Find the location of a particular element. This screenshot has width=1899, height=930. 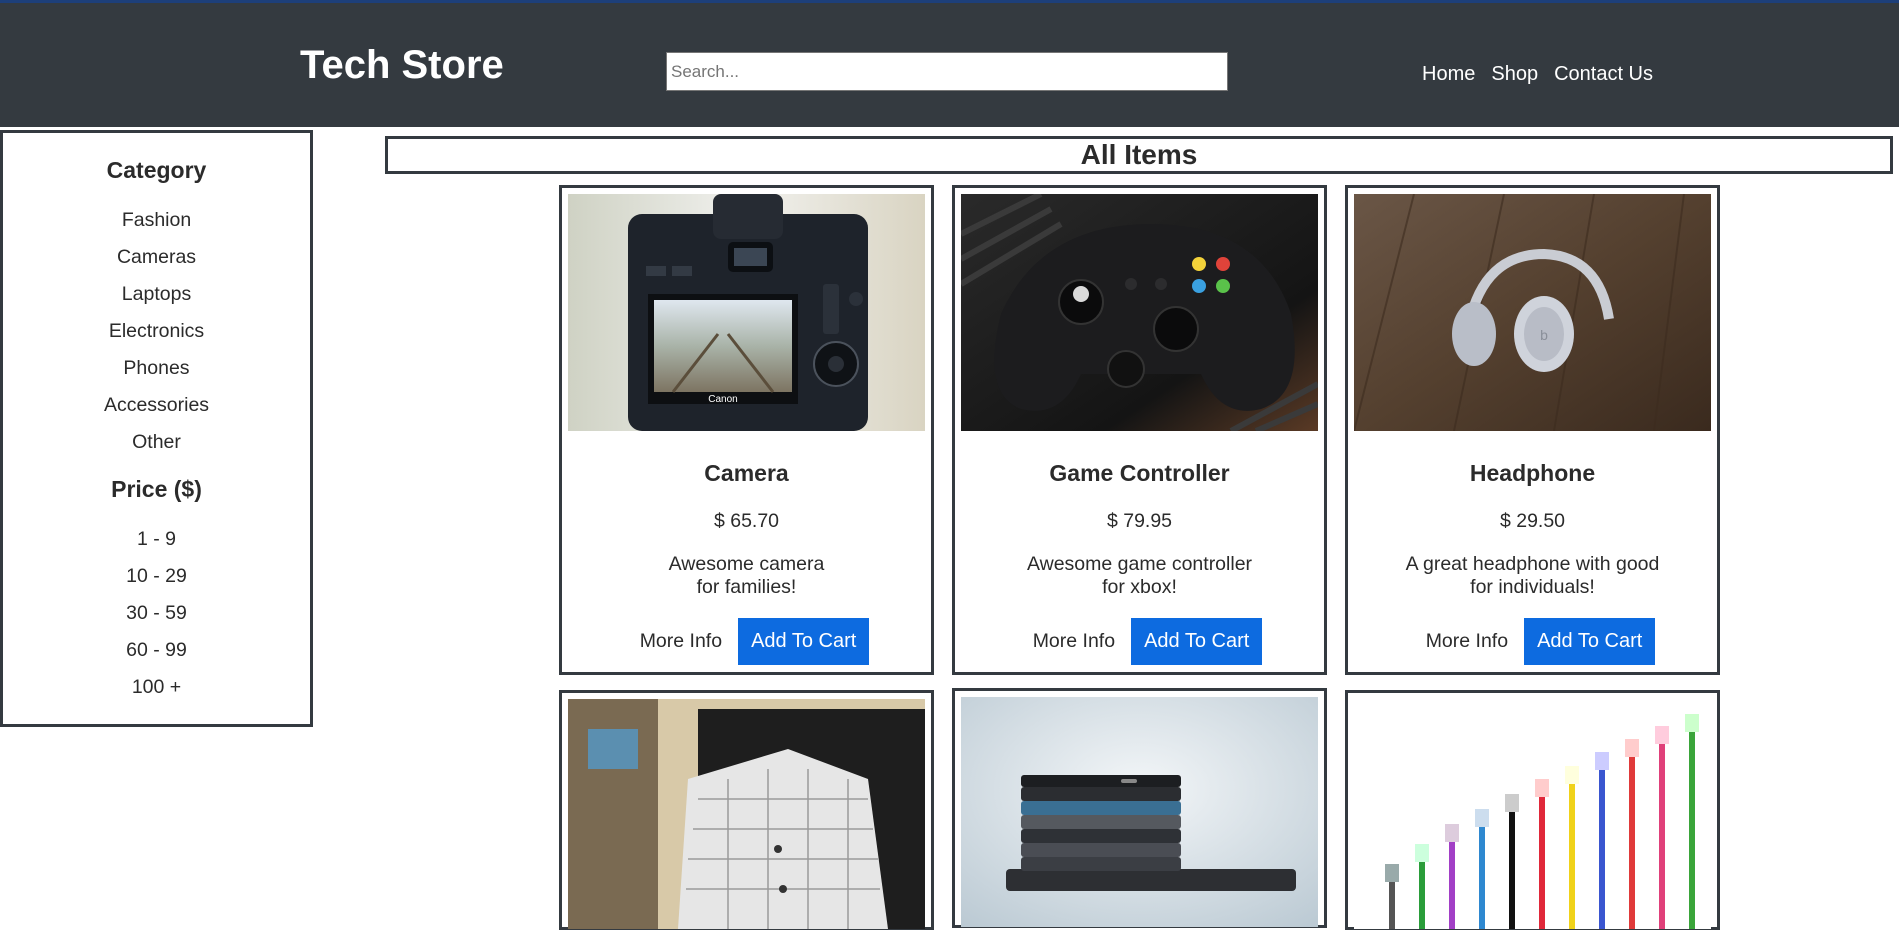

category-item-electronics: Electronics is located at coordinates (156, 331).